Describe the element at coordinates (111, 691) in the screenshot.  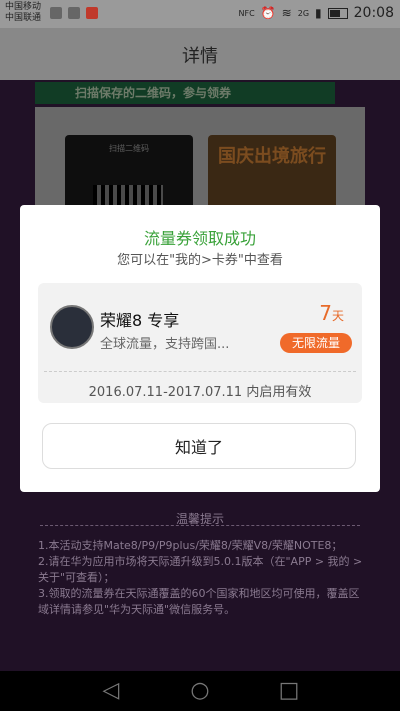
I see `back-icon: ◁` at that location.